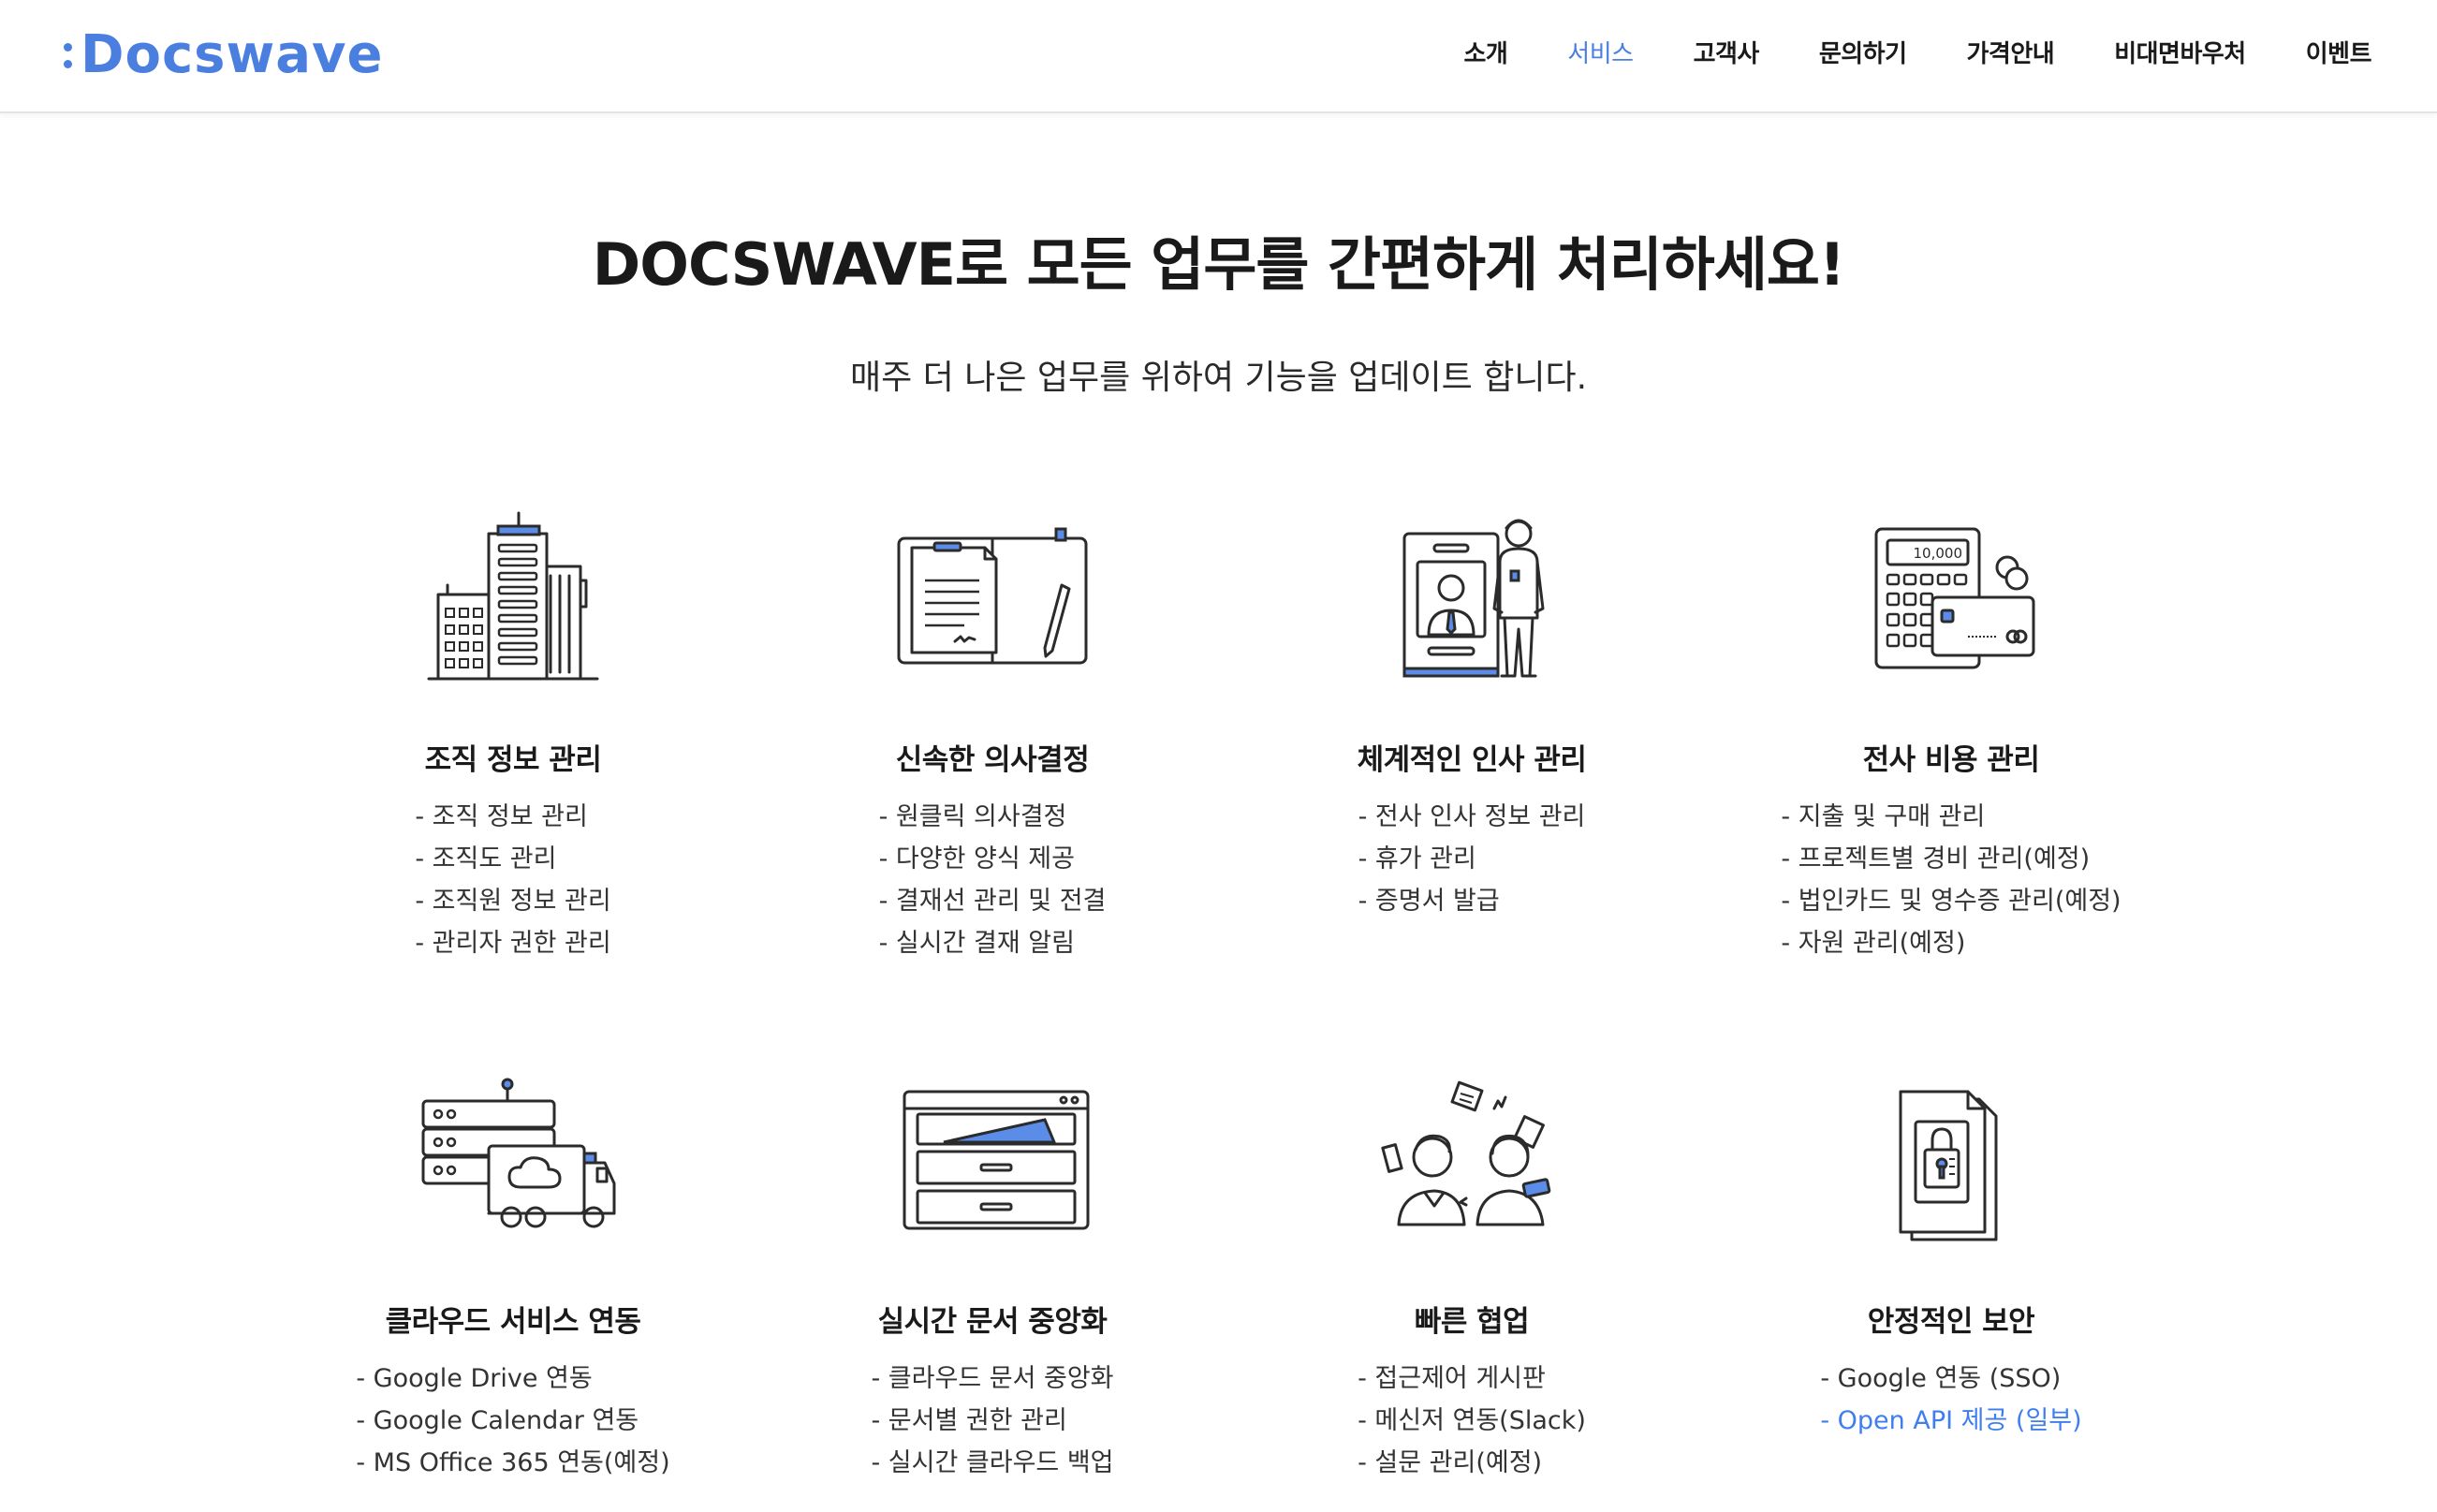 Image resolution: width=2437 pixels, height=1512 pixels. What do you see at coordinates (1218, 264) in the screenshot?
I see `page-title: DOCSWAVE로 모든 업무를 간편하게 처리하세요!` at bounding box center [1218, 264].